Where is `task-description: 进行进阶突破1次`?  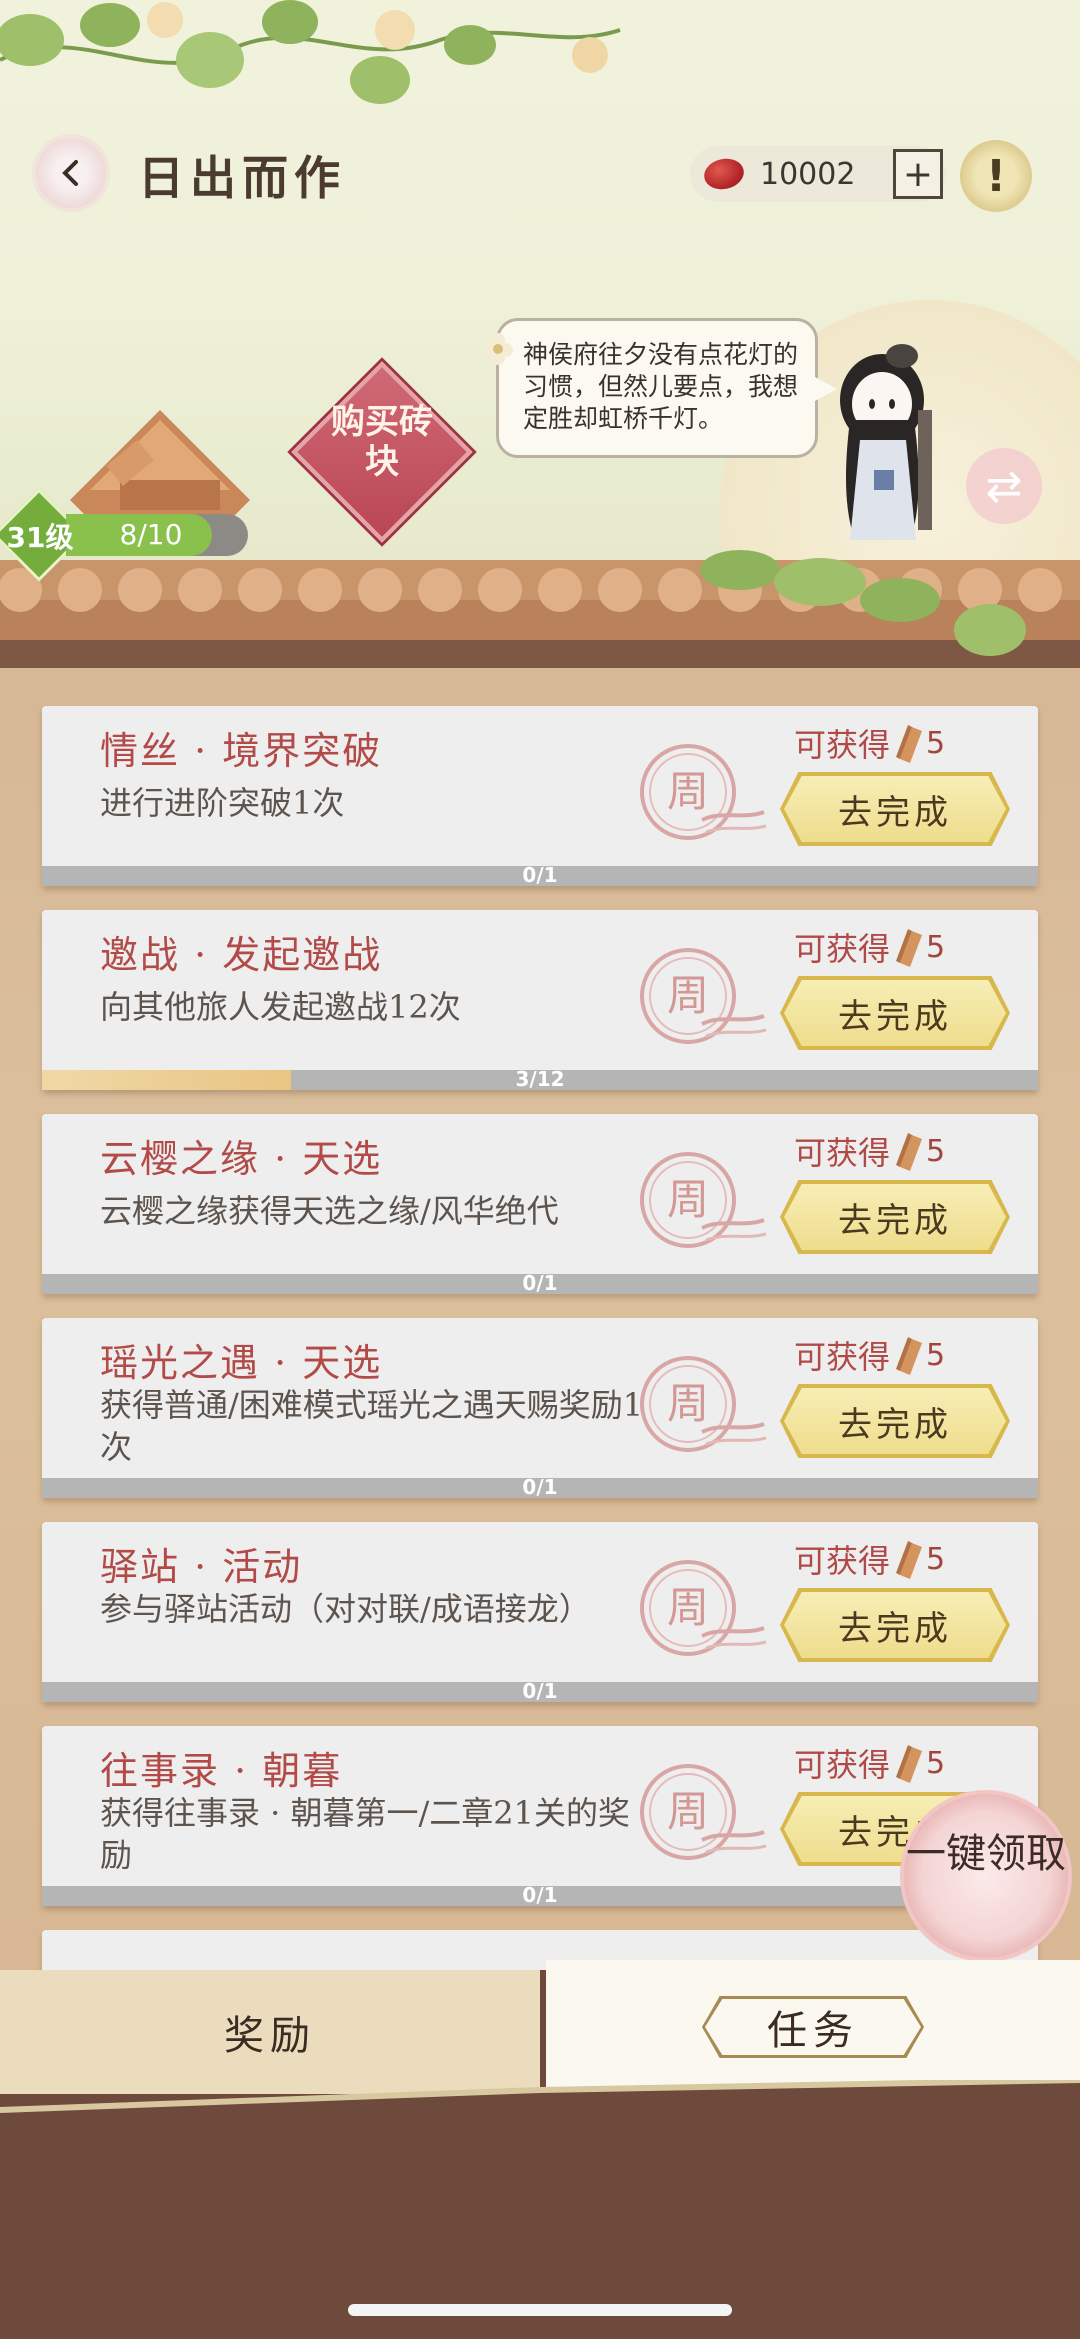 task-description: 进行进阶突破1次 is located at coordinates (222, 803).